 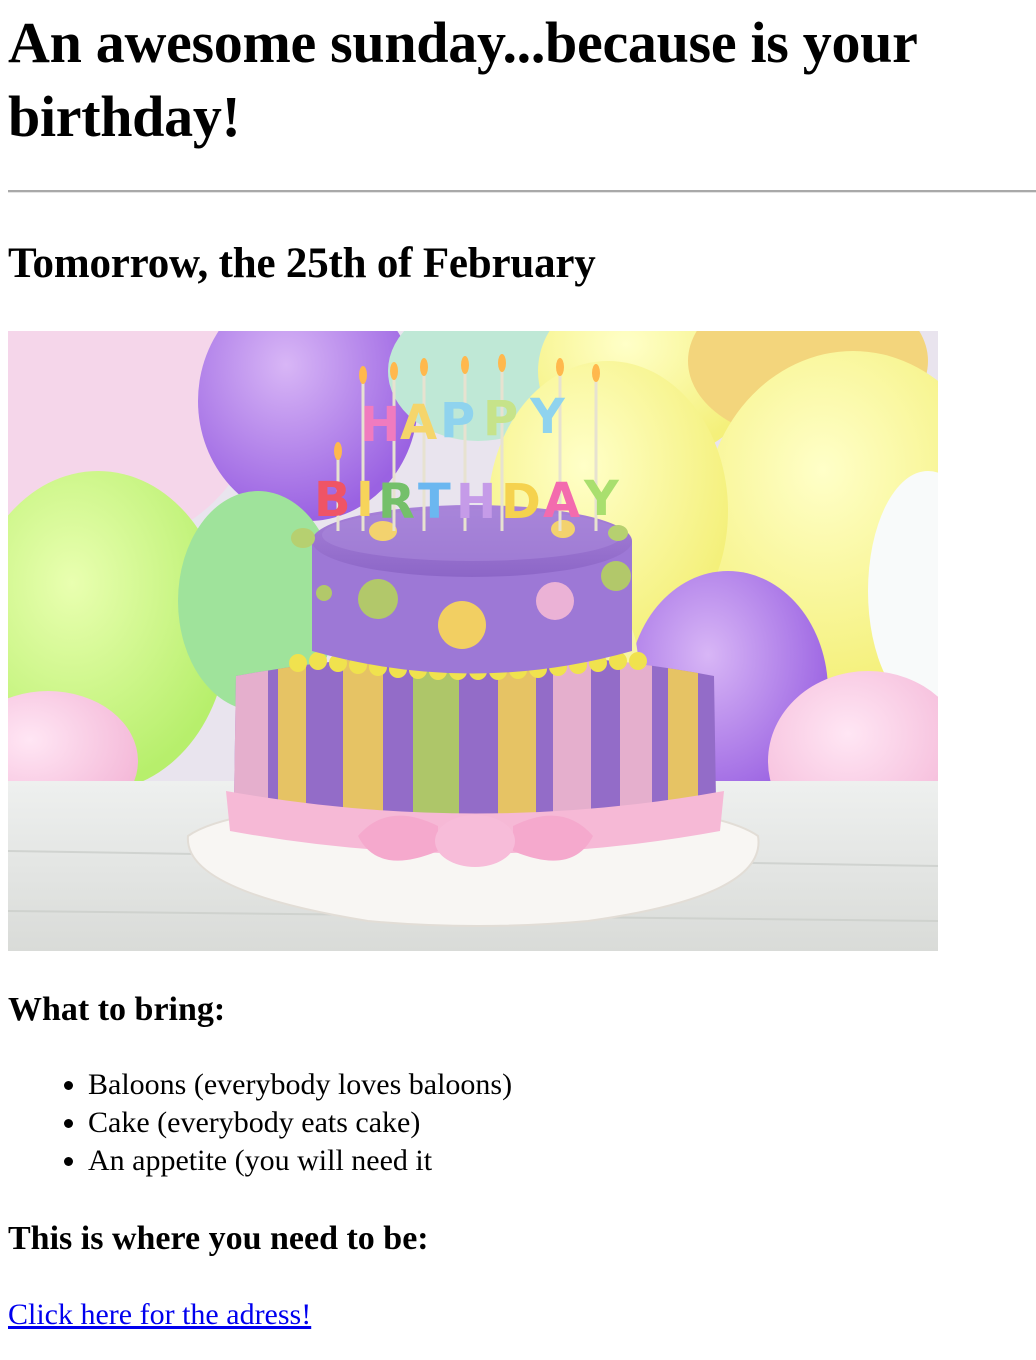 I want to click on date-heading: Tomorrow, the 25th of February, so click(x=302, y=263).